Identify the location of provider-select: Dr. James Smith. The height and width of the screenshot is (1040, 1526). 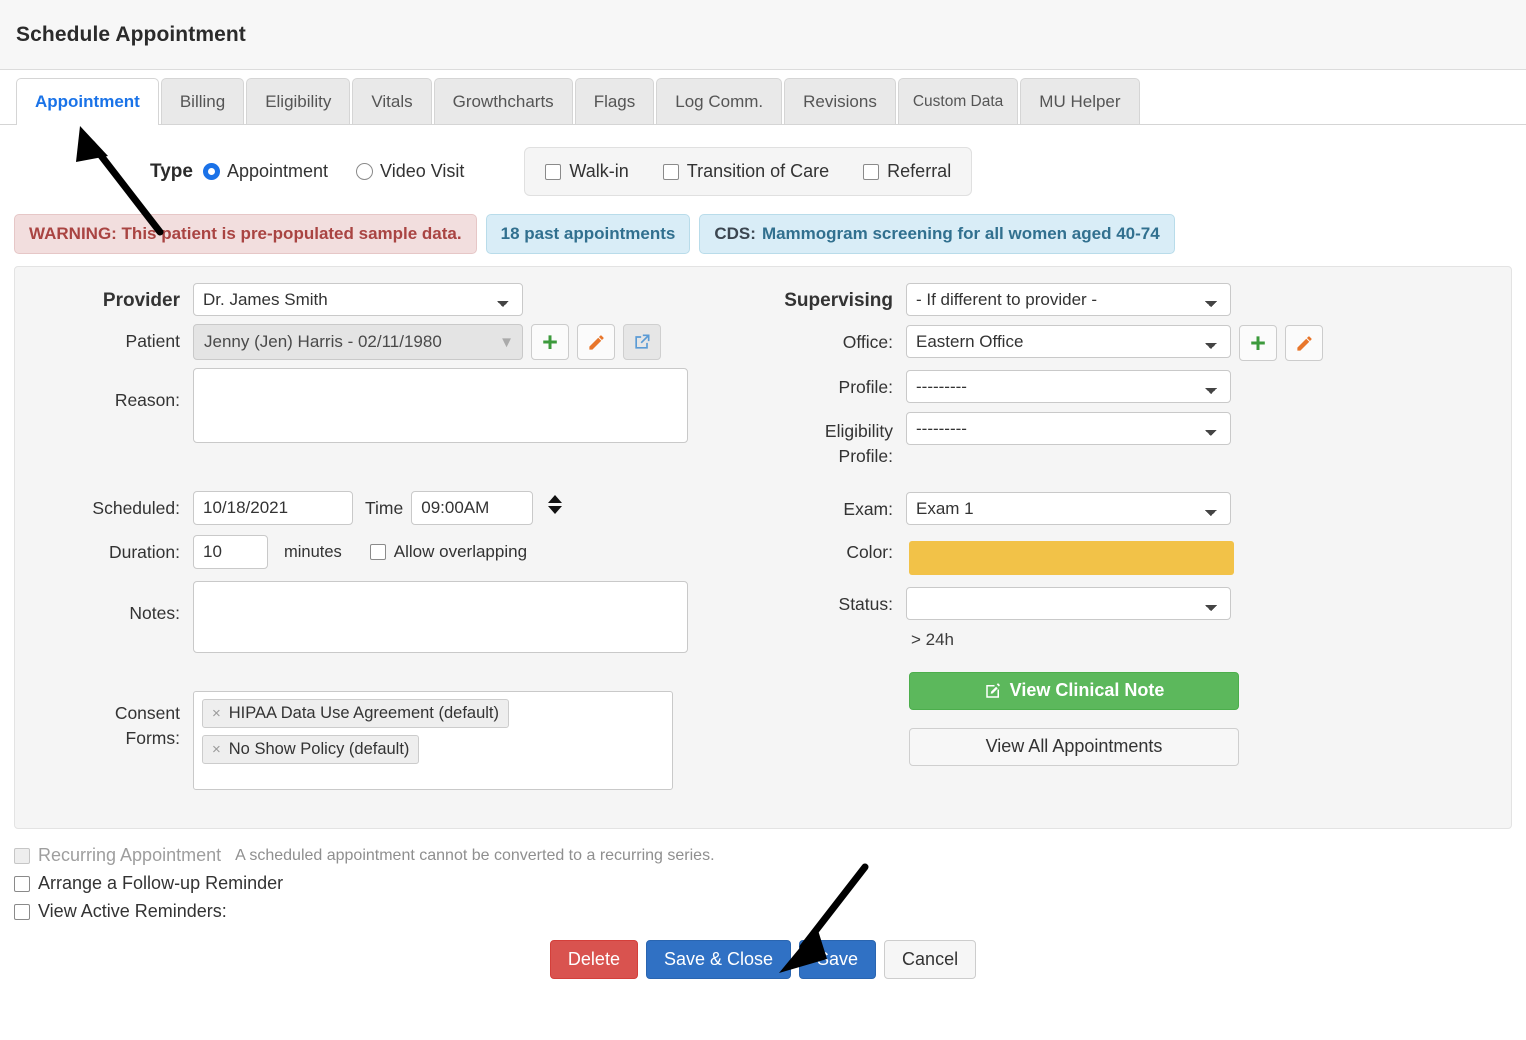
(358, 299).